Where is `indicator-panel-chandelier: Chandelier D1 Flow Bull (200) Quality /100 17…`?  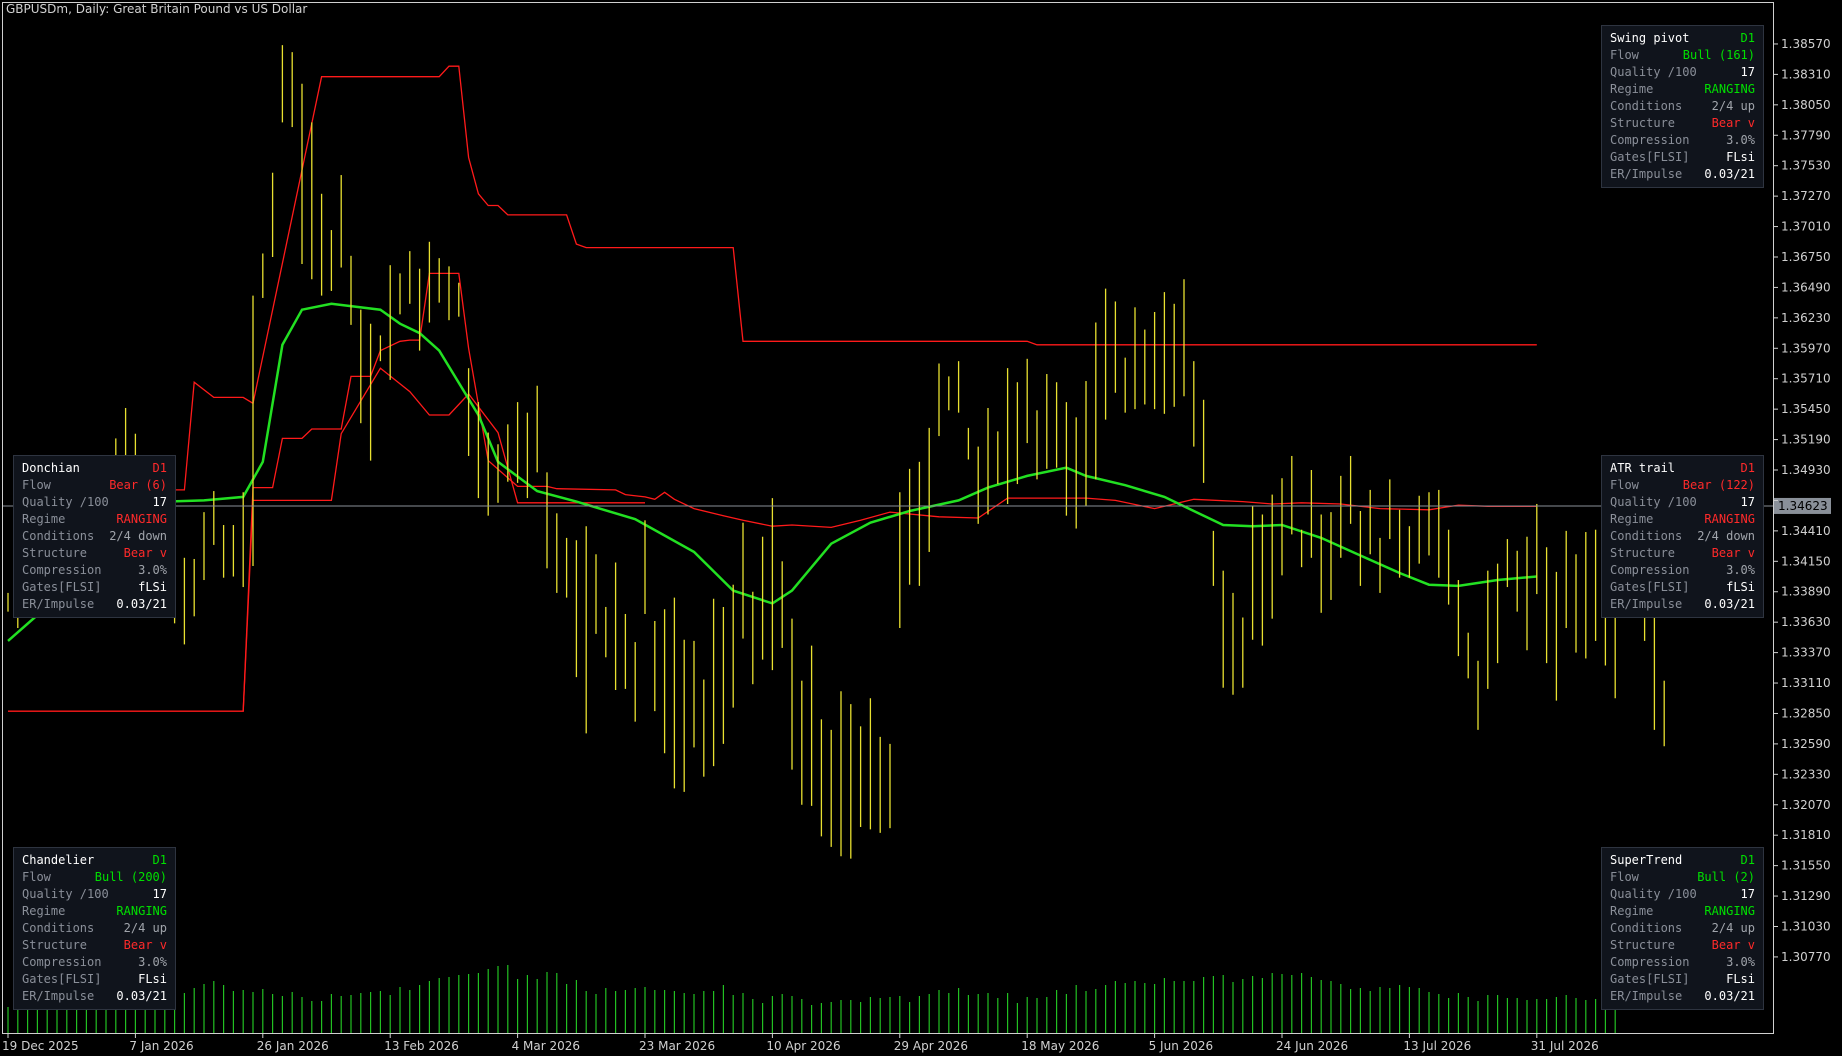
indicator-panel-chandelier: Chandelier D1 Flow Bull (200) Quality /100 17… is located at coordinates (94, 928).